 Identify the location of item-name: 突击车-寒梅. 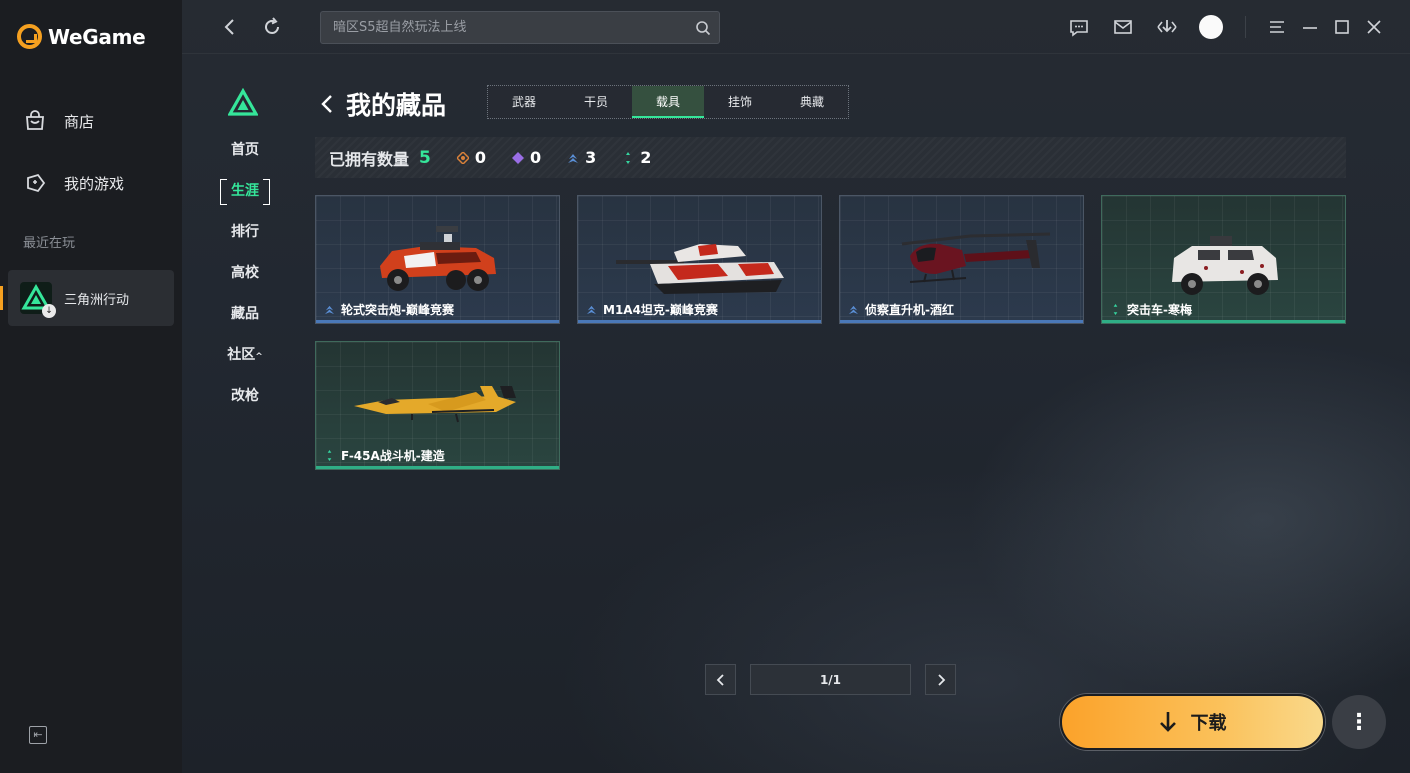
(1159, 310).